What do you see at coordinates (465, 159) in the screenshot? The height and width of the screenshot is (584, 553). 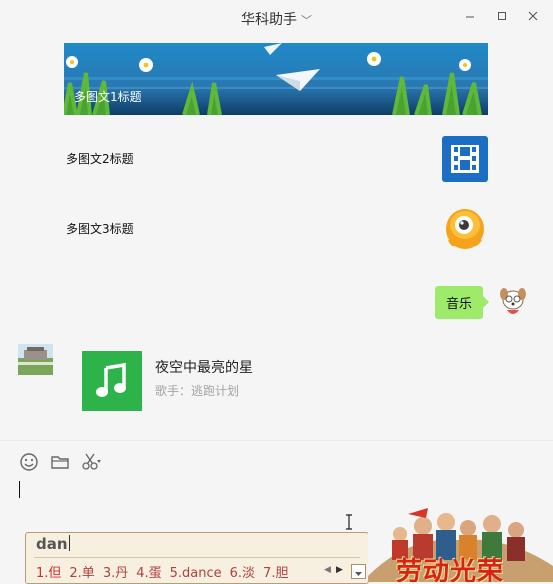 I see `film-icon` at bounding box center [465, 159].